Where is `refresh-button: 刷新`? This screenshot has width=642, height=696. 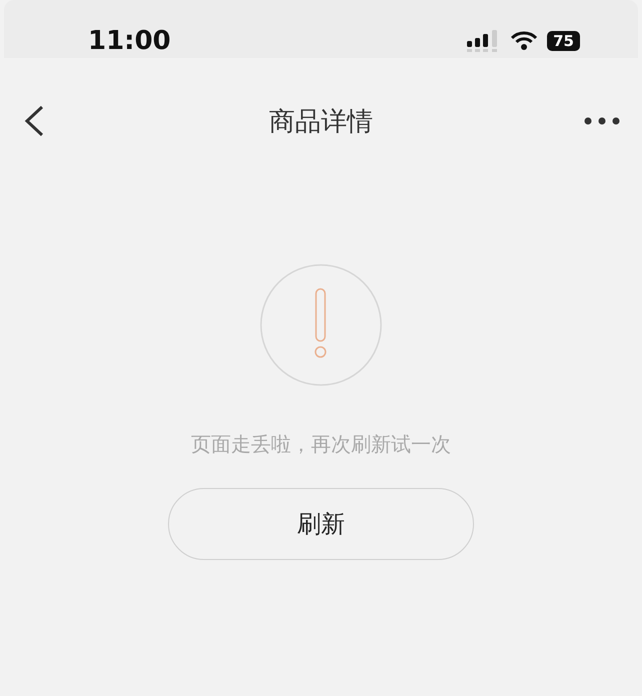
refresh-button: 刷新 is located at coordinates (321, 524).